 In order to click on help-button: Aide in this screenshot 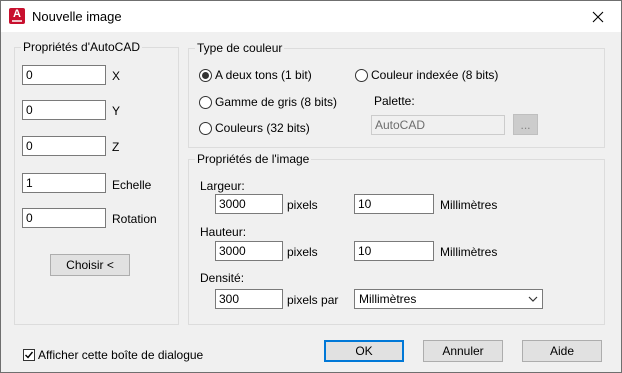, I will do `click(562, 351)`.